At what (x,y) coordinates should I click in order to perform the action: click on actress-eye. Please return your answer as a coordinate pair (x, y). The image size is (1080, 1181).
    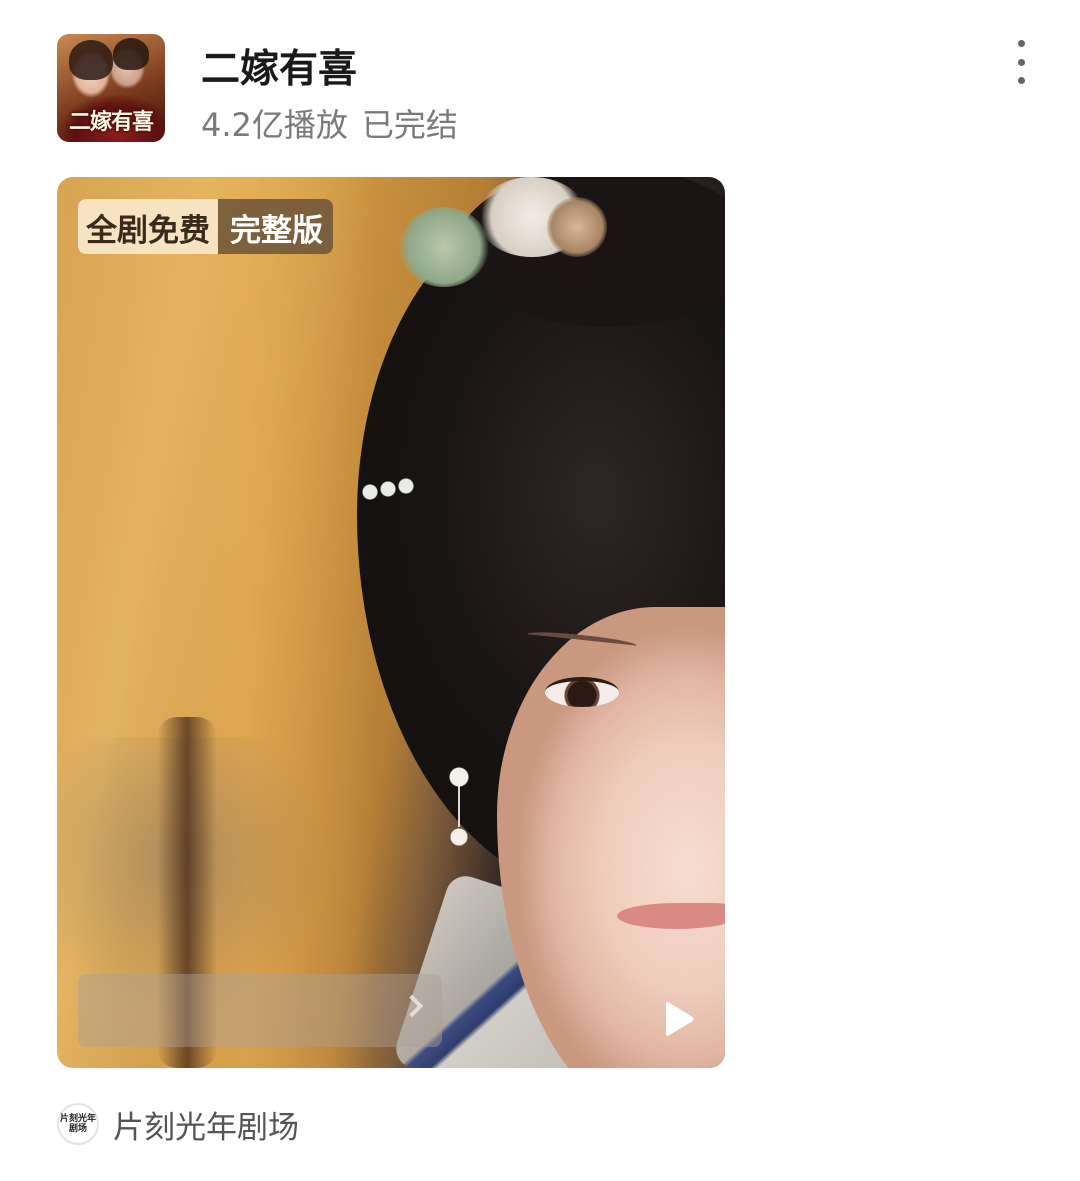
    Looking at the image, I should click on (582, 692).